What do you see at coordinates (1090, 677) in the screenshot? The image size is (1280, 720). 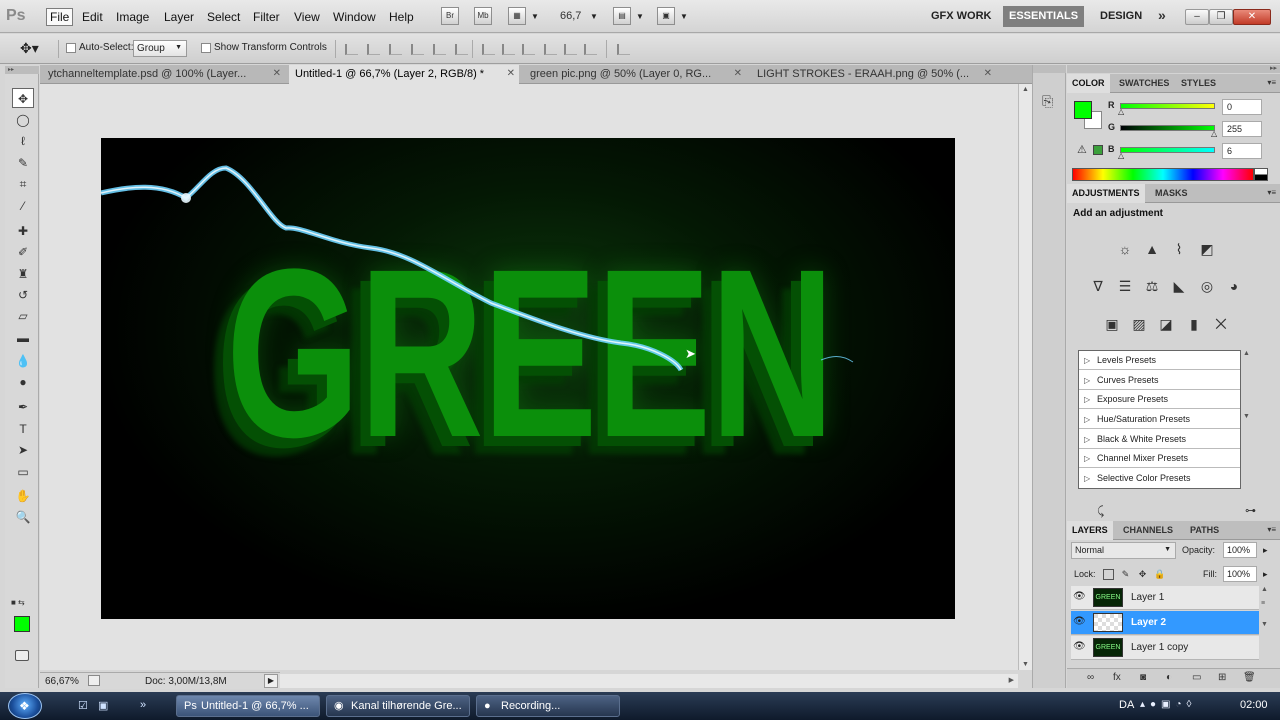 I see `link-layers-icon: ∞` at bounding box center [1090, 677].